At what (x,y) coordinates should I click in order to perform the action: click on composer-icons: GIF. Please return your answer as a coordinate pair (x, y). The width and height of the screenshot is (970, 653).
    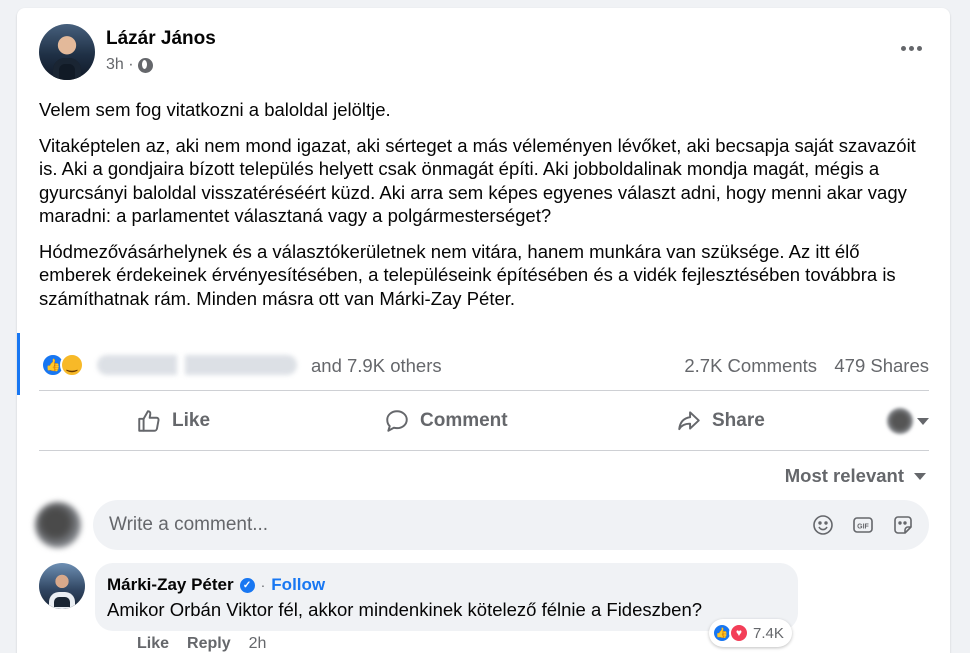
    Looking at the image, I should click on (863, 525).